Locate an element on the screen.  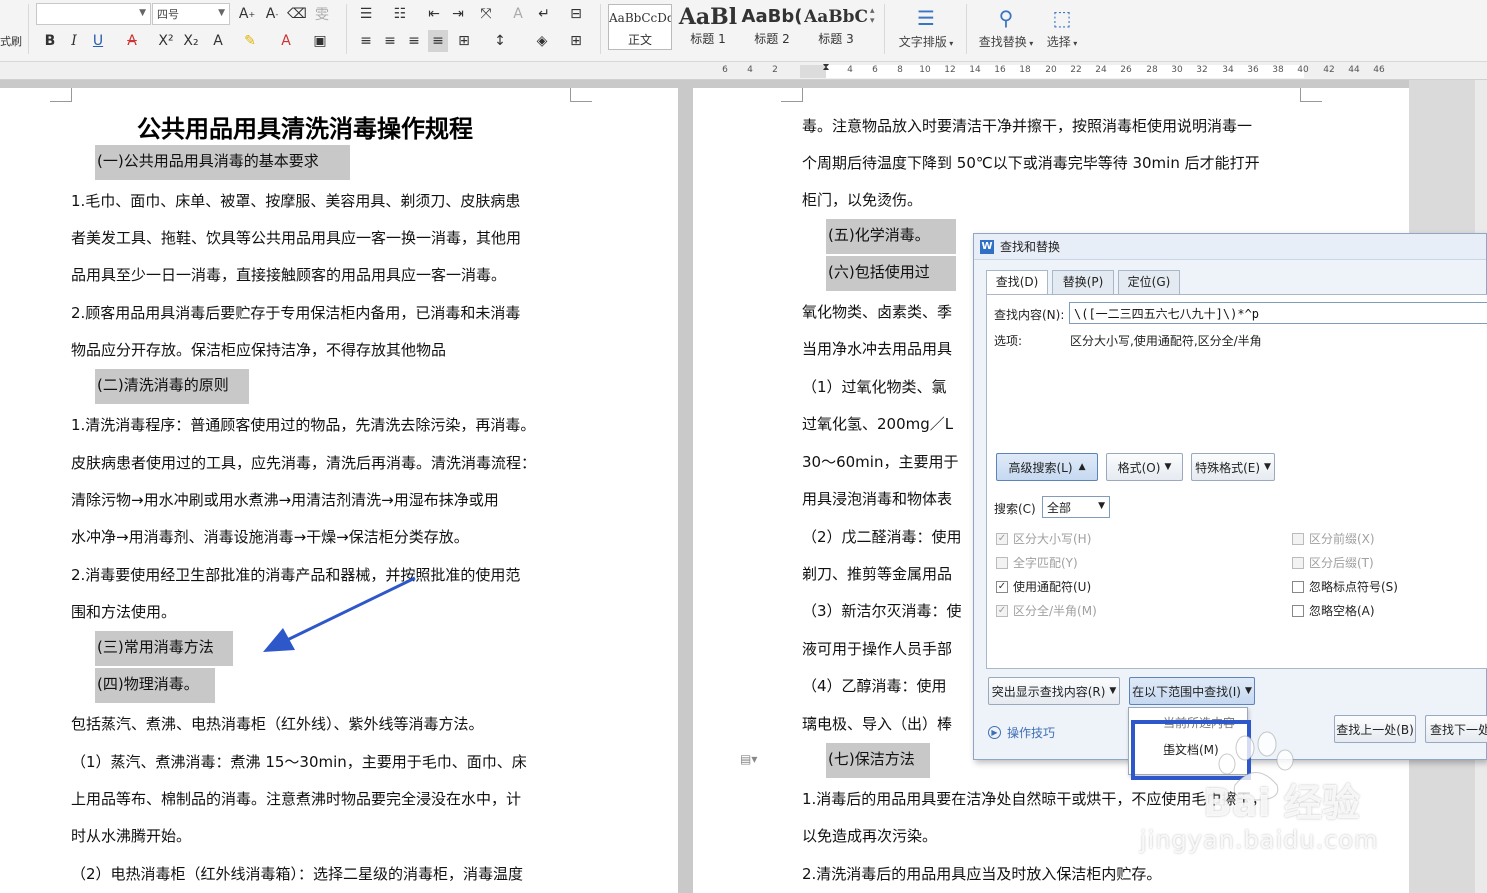
align-left-icon: ≡ is located at coordinates (366, 41).